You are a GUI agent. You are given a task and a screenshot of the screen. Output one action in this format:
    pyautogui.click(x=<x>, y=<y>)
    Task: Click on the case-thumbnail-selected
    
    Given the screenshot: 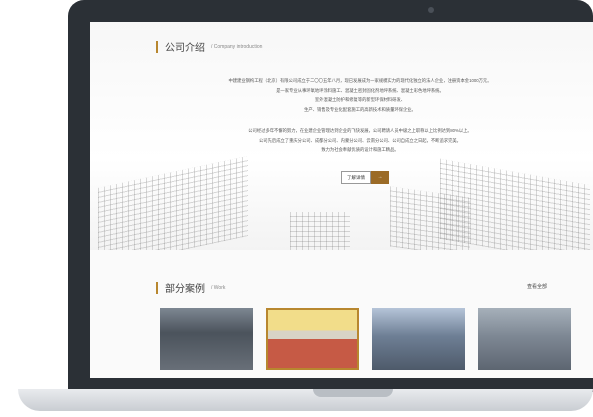 What is the action you would take?
    pyautogui.click(x=312, y=339)
    